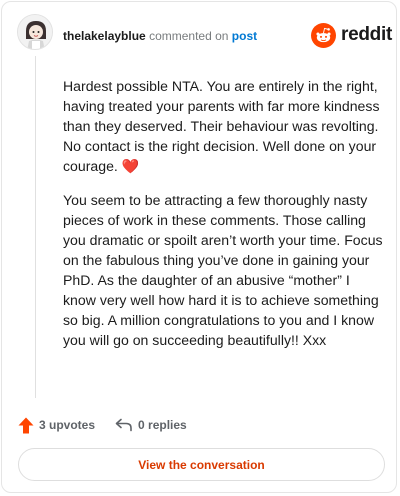 The width and height of the screenshot is (400, 496). I want to click on avatar, so click(35, 32).